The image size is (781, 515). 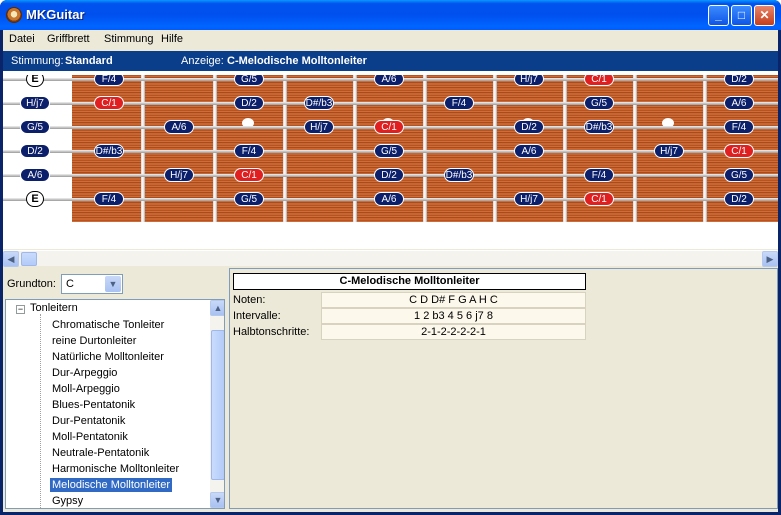 What do you see at coordinates (35, 199) in the screenshot?
I see `open-string-label: E` at bounding box center [35, 199].